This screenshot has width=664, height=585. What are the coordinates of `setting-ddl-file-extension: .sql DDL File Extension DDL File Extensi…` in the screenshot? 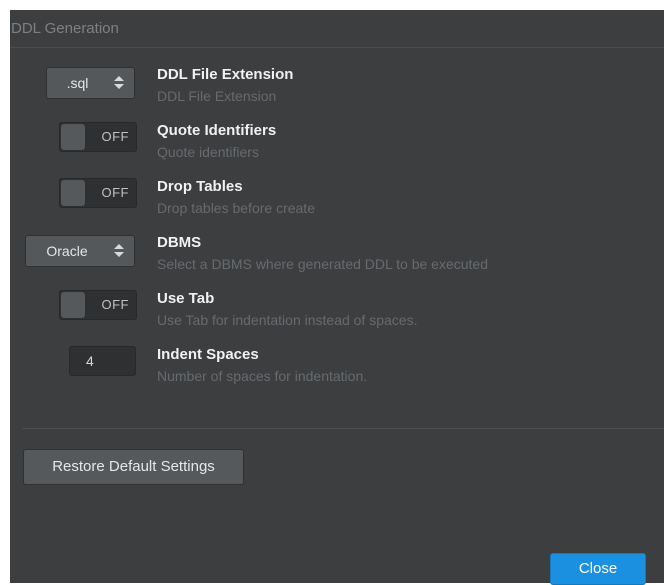 It's located at (337, 95).